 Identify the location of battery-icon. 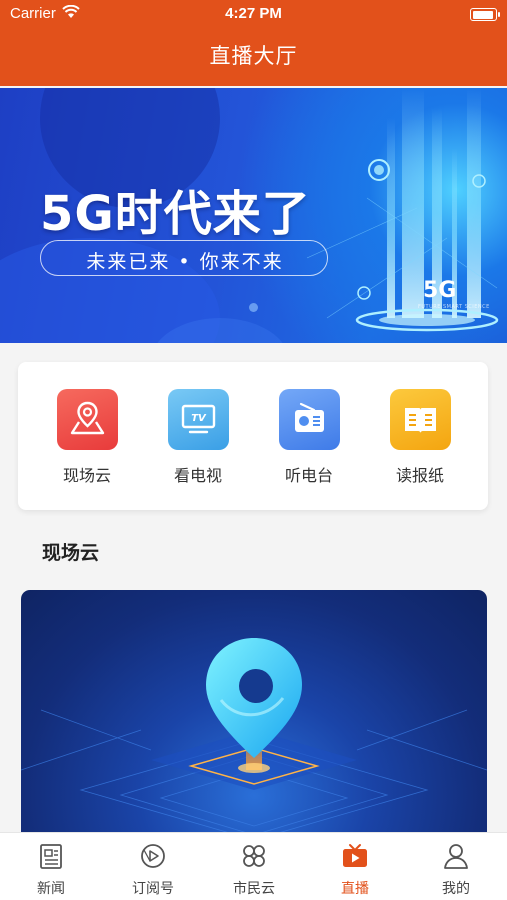
(485, 14).